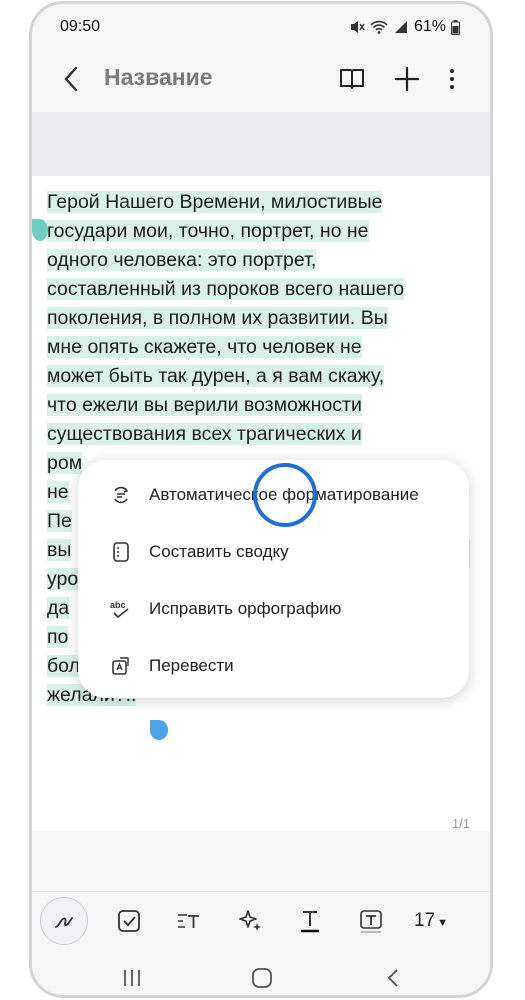  What do you see at coordinates (429, 26) in the screenshot?
I see `battery-percent: 61%` at bounding box center [429, 26].